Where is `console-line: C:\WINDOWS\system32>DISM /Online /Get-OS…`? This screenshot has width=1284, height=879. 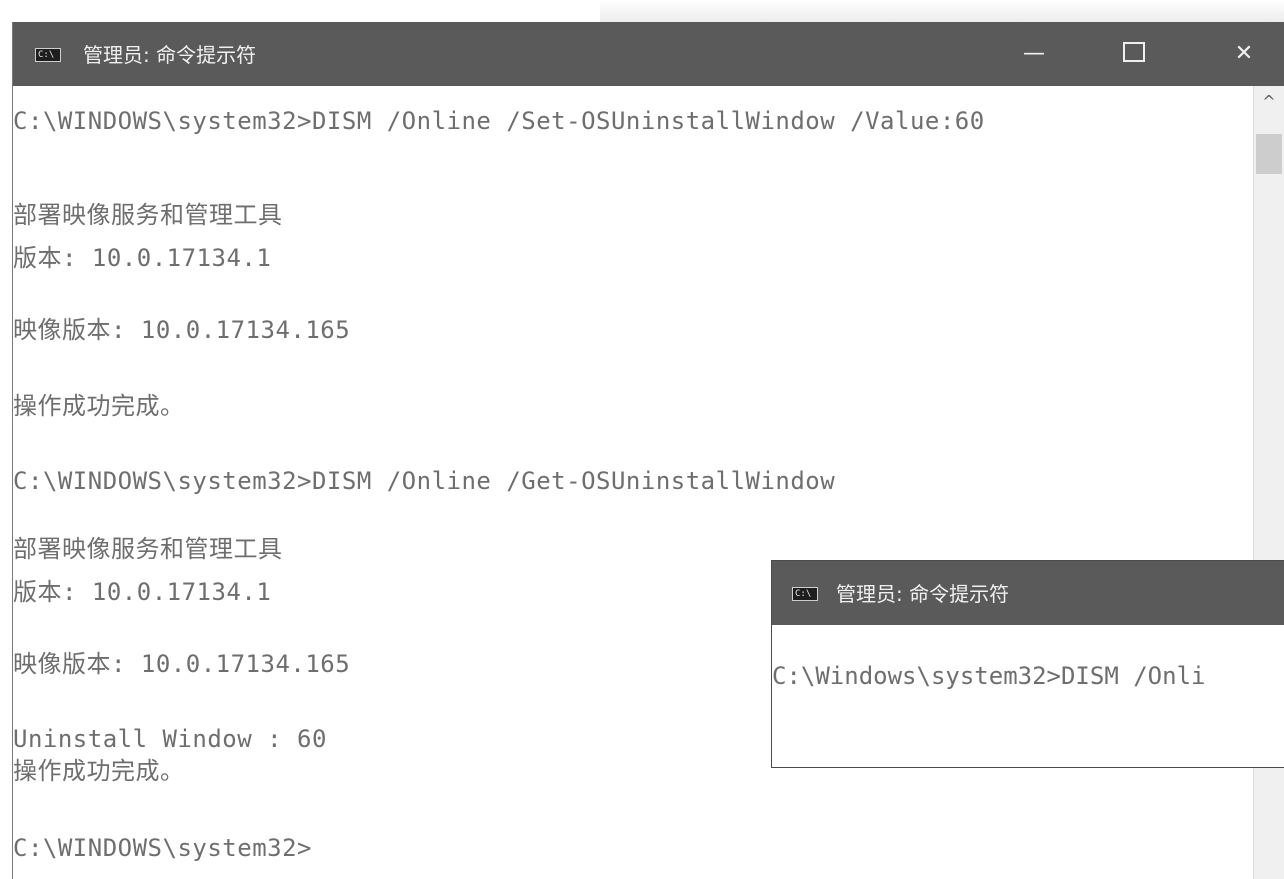
console-line: C:\WINDOWS\system32>DISM /Online /Get-OS… is located at coordinates (424, 481).